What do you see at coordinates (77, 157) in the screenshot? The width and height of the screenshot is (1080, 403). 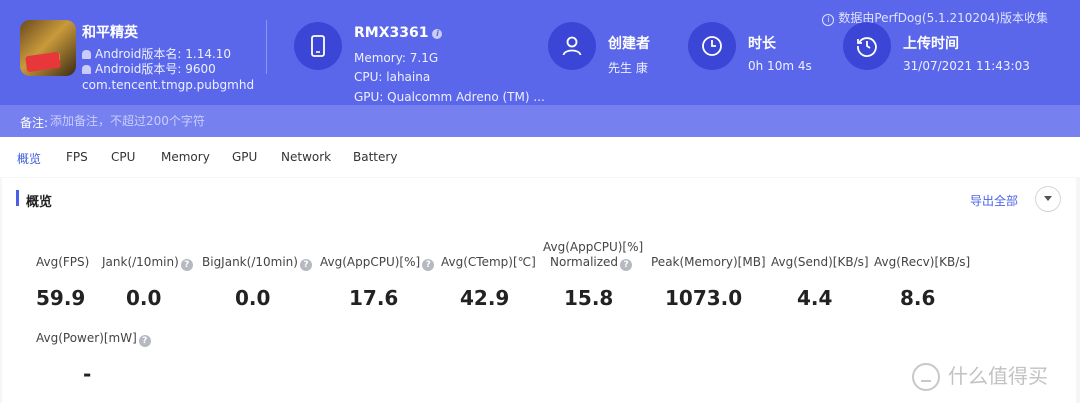 I see `tab-fps: FPS` at bounding box center [77, 157].